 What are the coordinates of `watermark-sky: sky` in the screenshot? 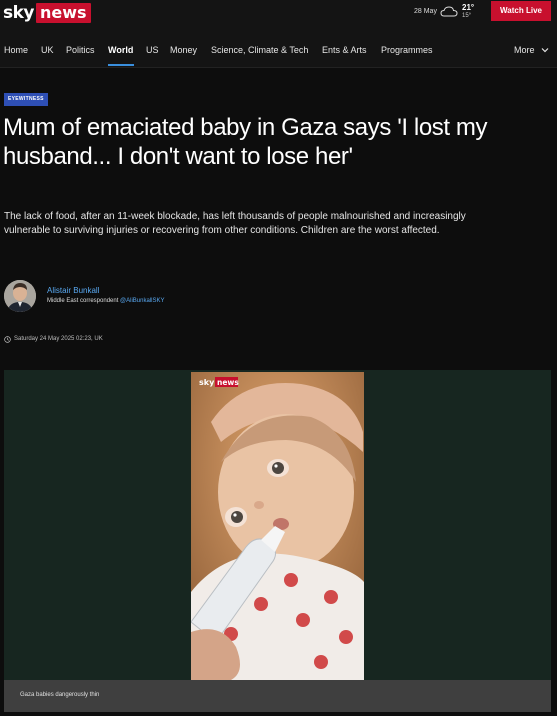 It's located at (207, 382).